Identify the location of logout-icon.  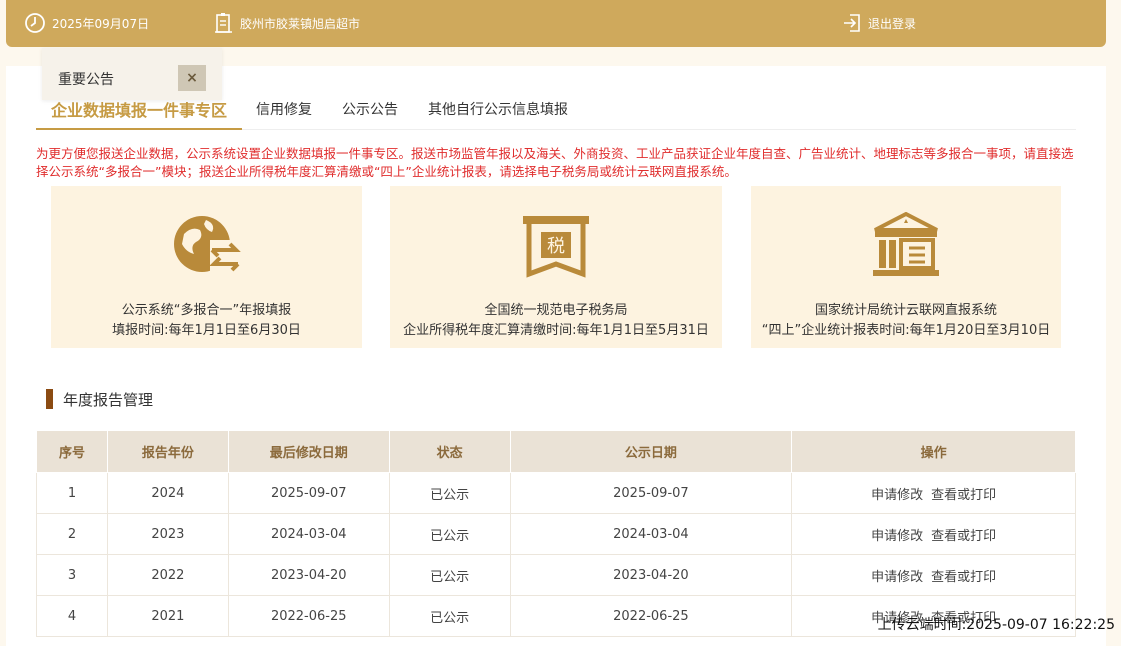
(852, 23).